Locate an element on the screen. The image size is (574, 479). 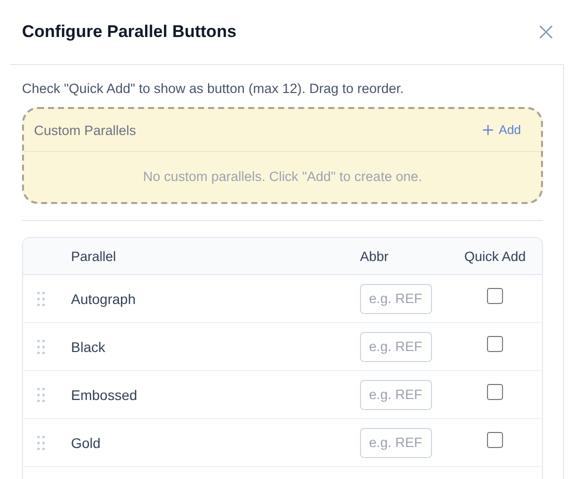
parallel-name: Autograph is located at coordinates (104, 298).